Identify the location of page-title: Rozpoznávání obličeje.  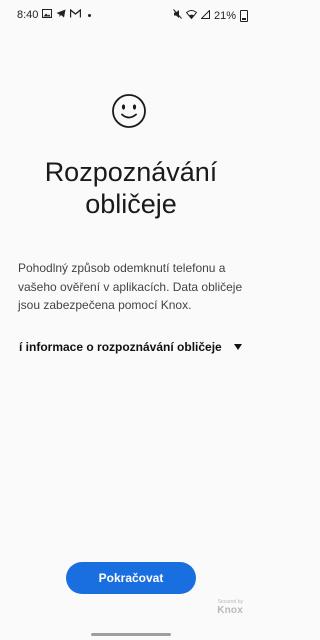
(131, 188).